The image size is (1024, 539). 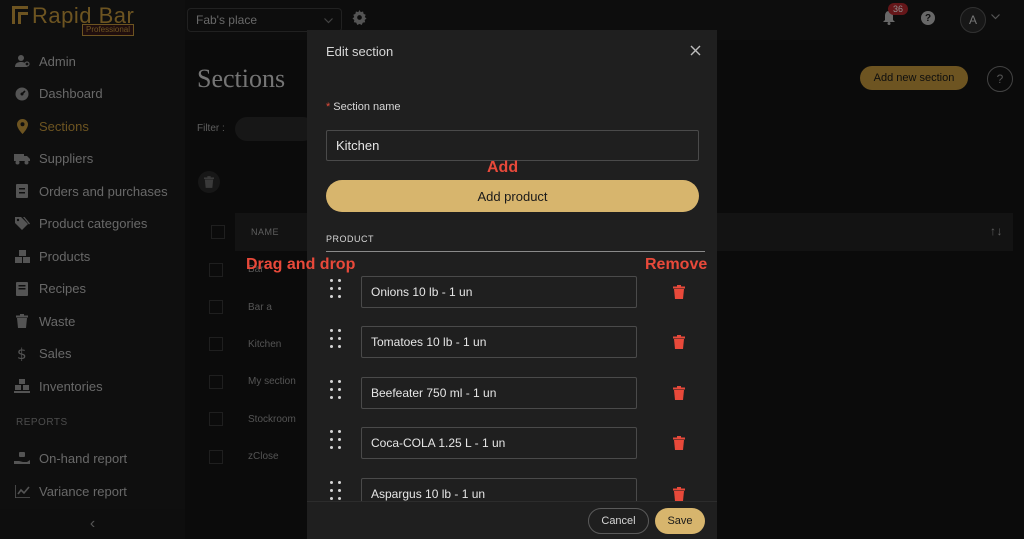 I want to click on section-name-label: * Section name, so click(x=363, y=107).